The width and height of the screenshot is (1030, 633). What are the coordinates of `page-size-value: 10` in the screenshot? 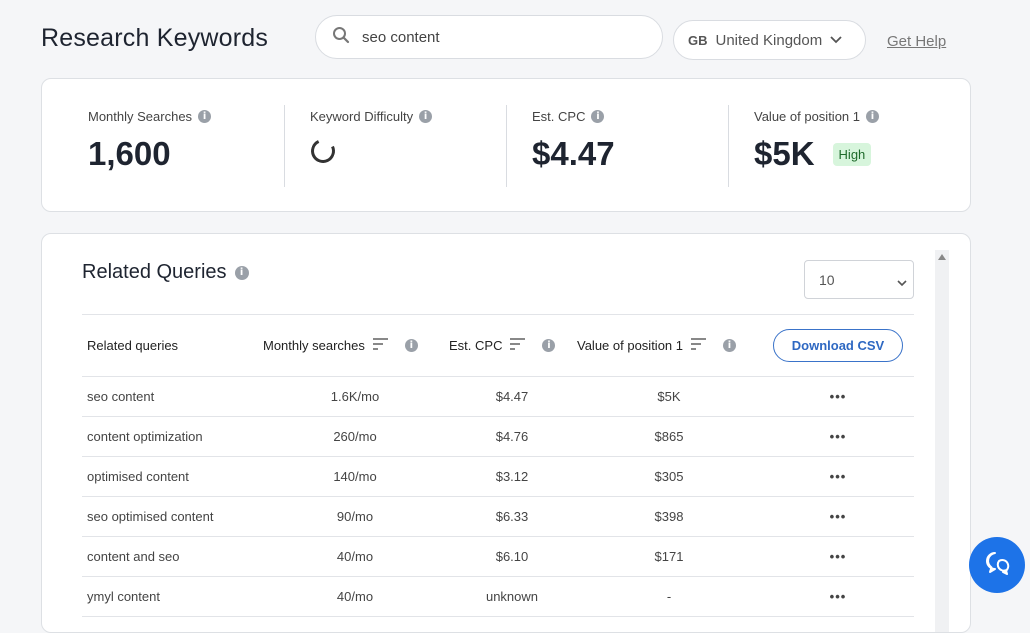 It's located at (827, 279).